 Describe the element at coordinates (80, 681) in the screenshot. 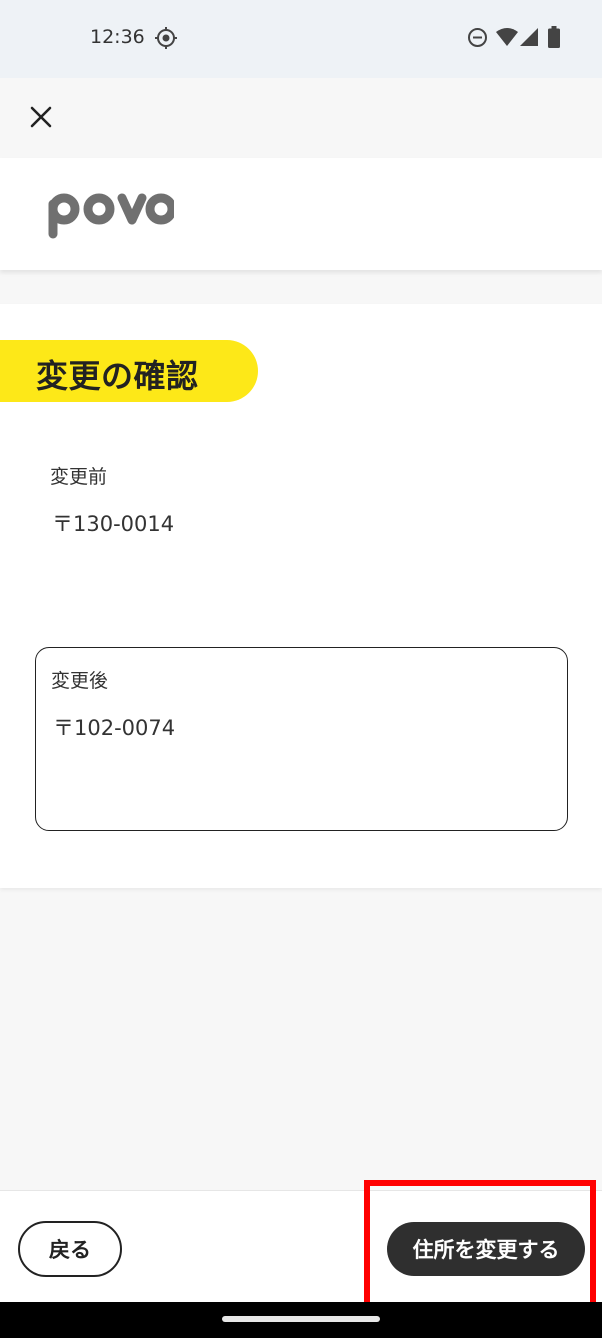

I see `after-label: 変更後` at that location.